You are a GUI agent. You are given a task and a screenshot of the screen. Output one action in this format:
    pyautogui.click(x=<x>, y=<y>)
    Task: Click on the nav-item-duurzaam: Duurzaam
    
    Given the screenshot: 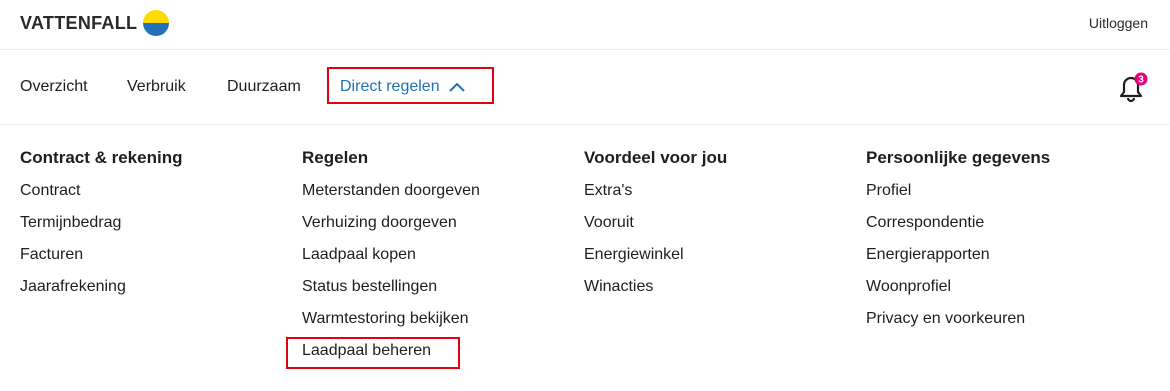 What is the action you would take?
    pyautogui.click(x=264, y=87)
    